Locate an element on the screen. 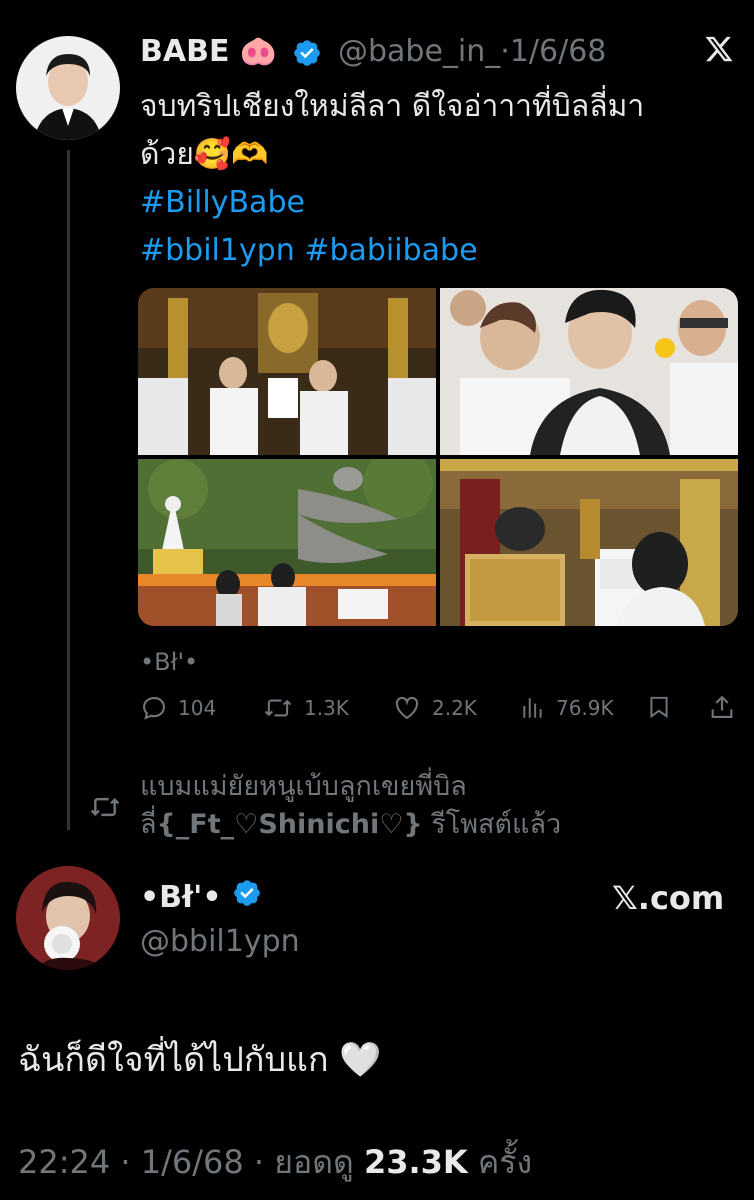 This screenshot has height=1200, width=754. main-tweet-text: ฉันก็ดีใจที่ได้ไปกับแก 🤍 is located at coordinates (200, 1060).